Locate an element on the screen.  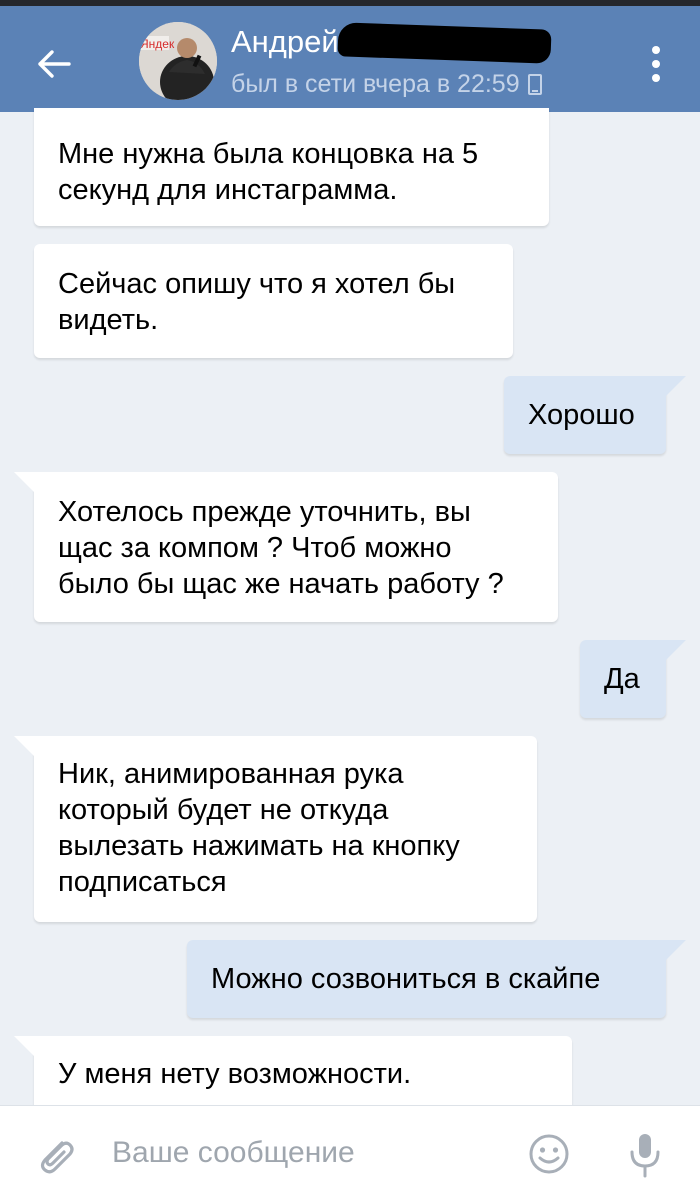
contact-name: Андрей is located at coordinates (285, 42).